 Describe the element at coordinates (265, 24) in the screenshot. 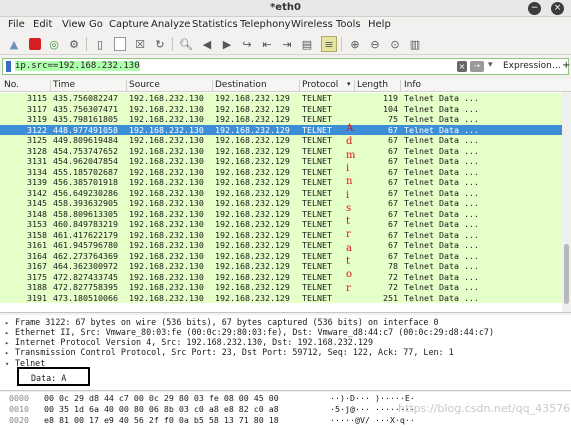

I see `menu-telephony: Telephony` at that location.